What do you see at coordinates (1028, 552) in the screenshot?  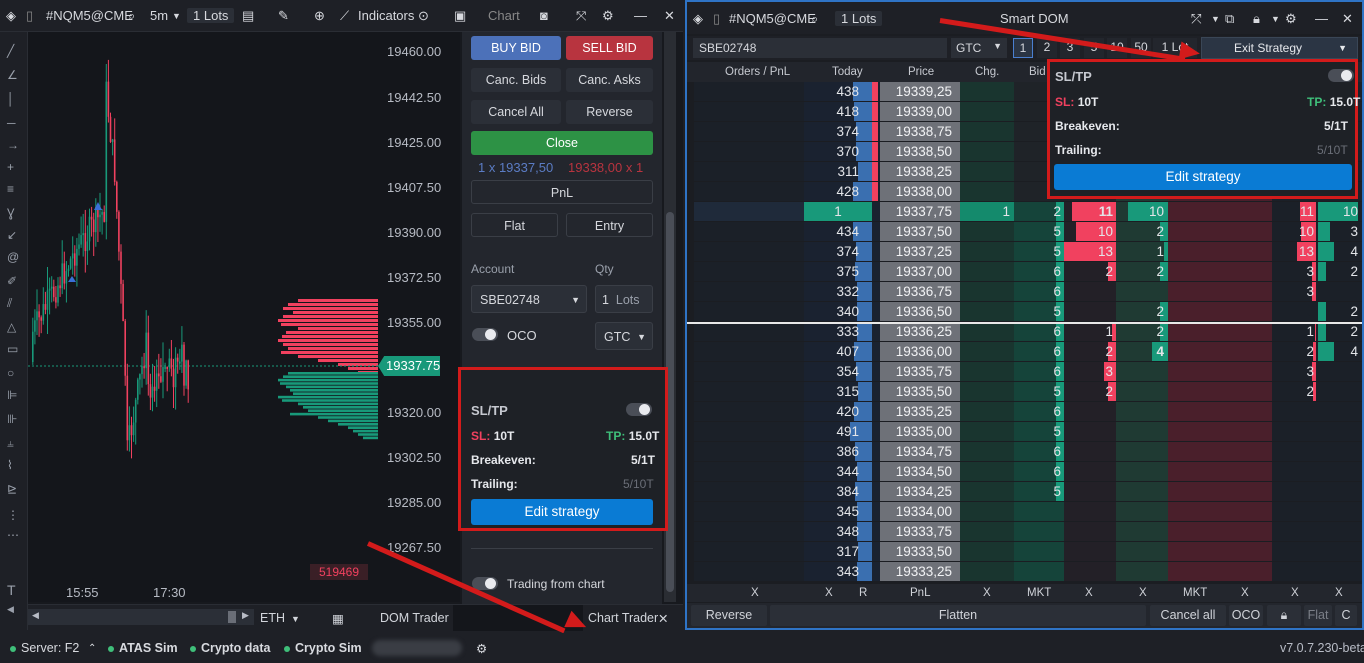 I see `dom-row: 317 19333,50` at bounding box center [1028, 552].